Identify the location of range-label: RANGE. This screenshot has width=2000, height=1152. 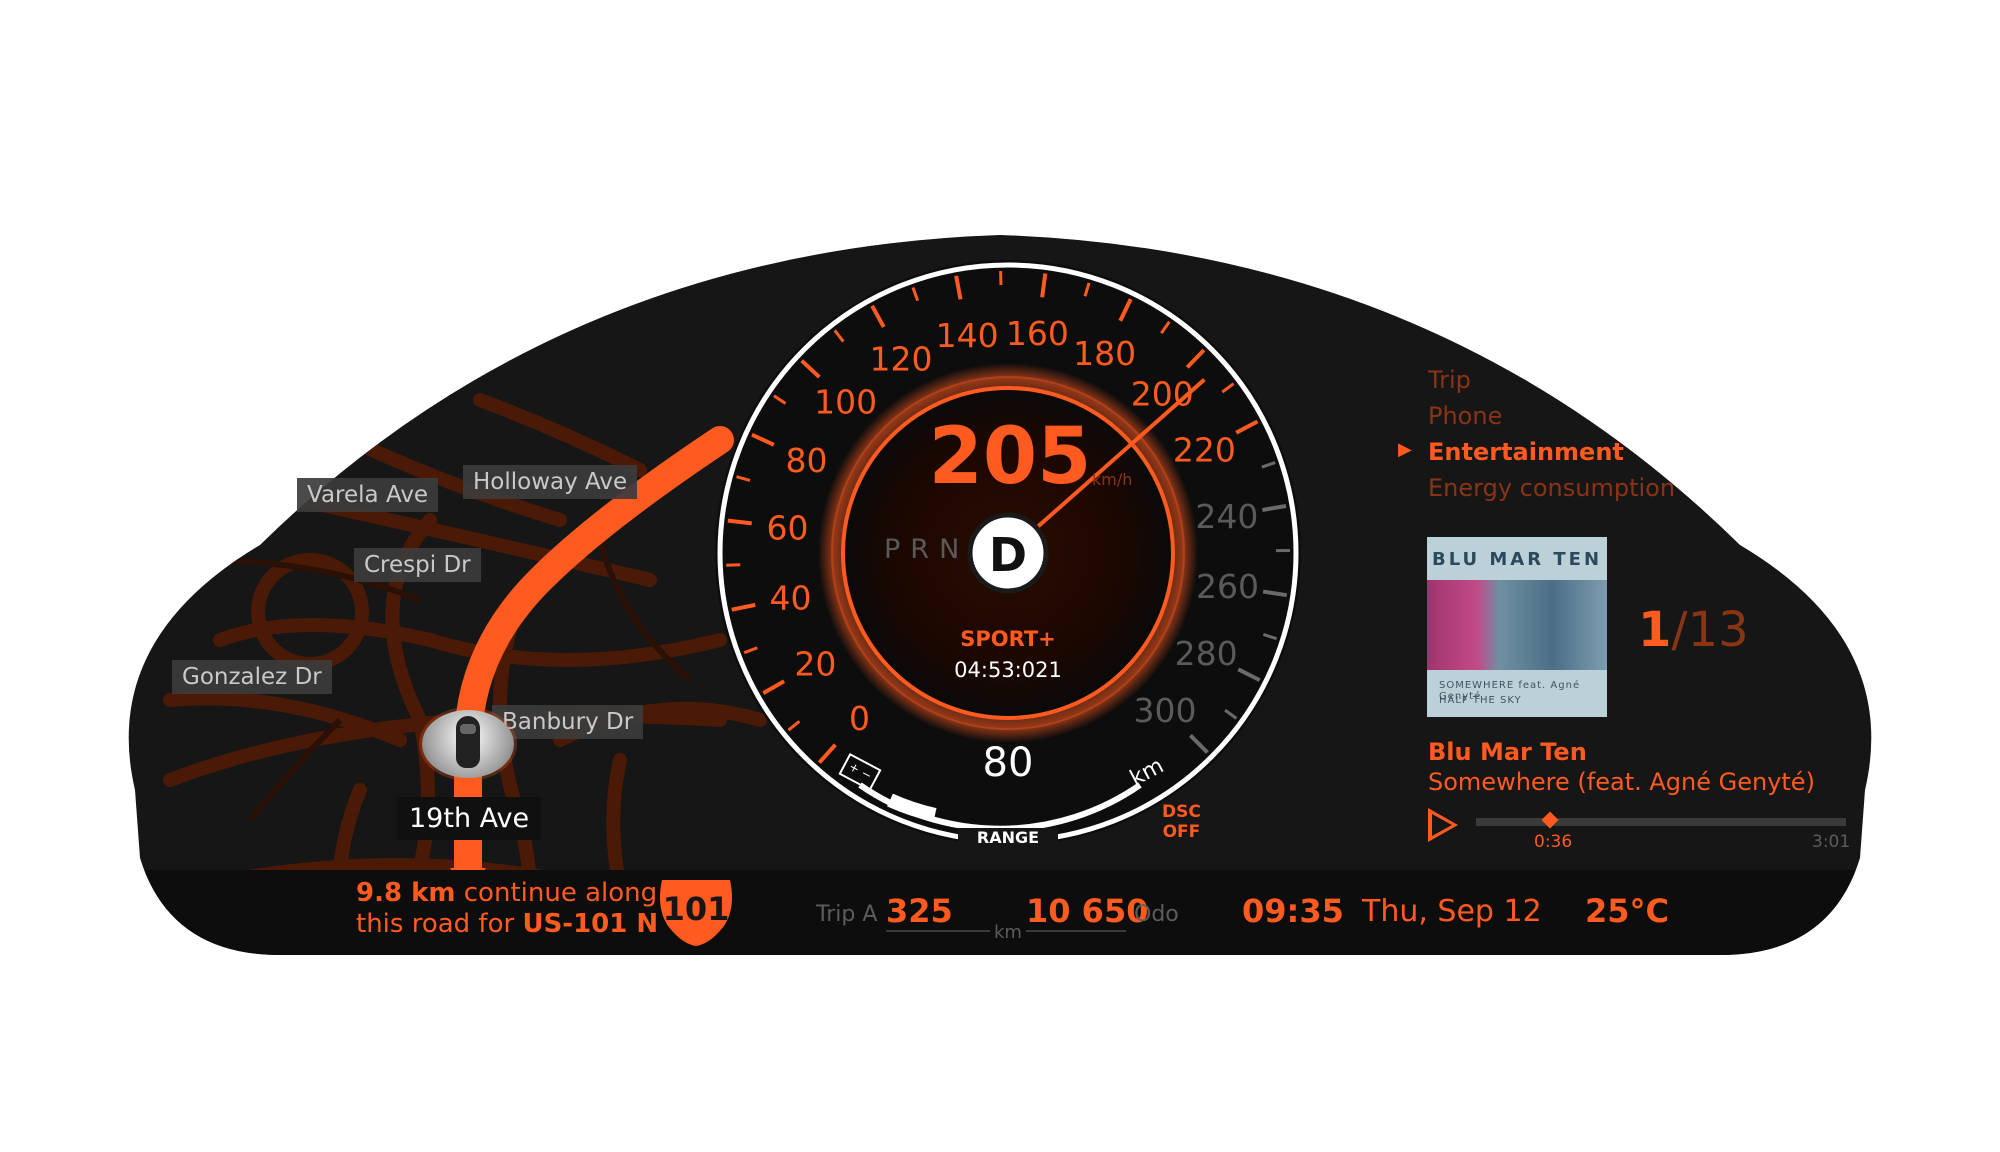
(1008, 837).